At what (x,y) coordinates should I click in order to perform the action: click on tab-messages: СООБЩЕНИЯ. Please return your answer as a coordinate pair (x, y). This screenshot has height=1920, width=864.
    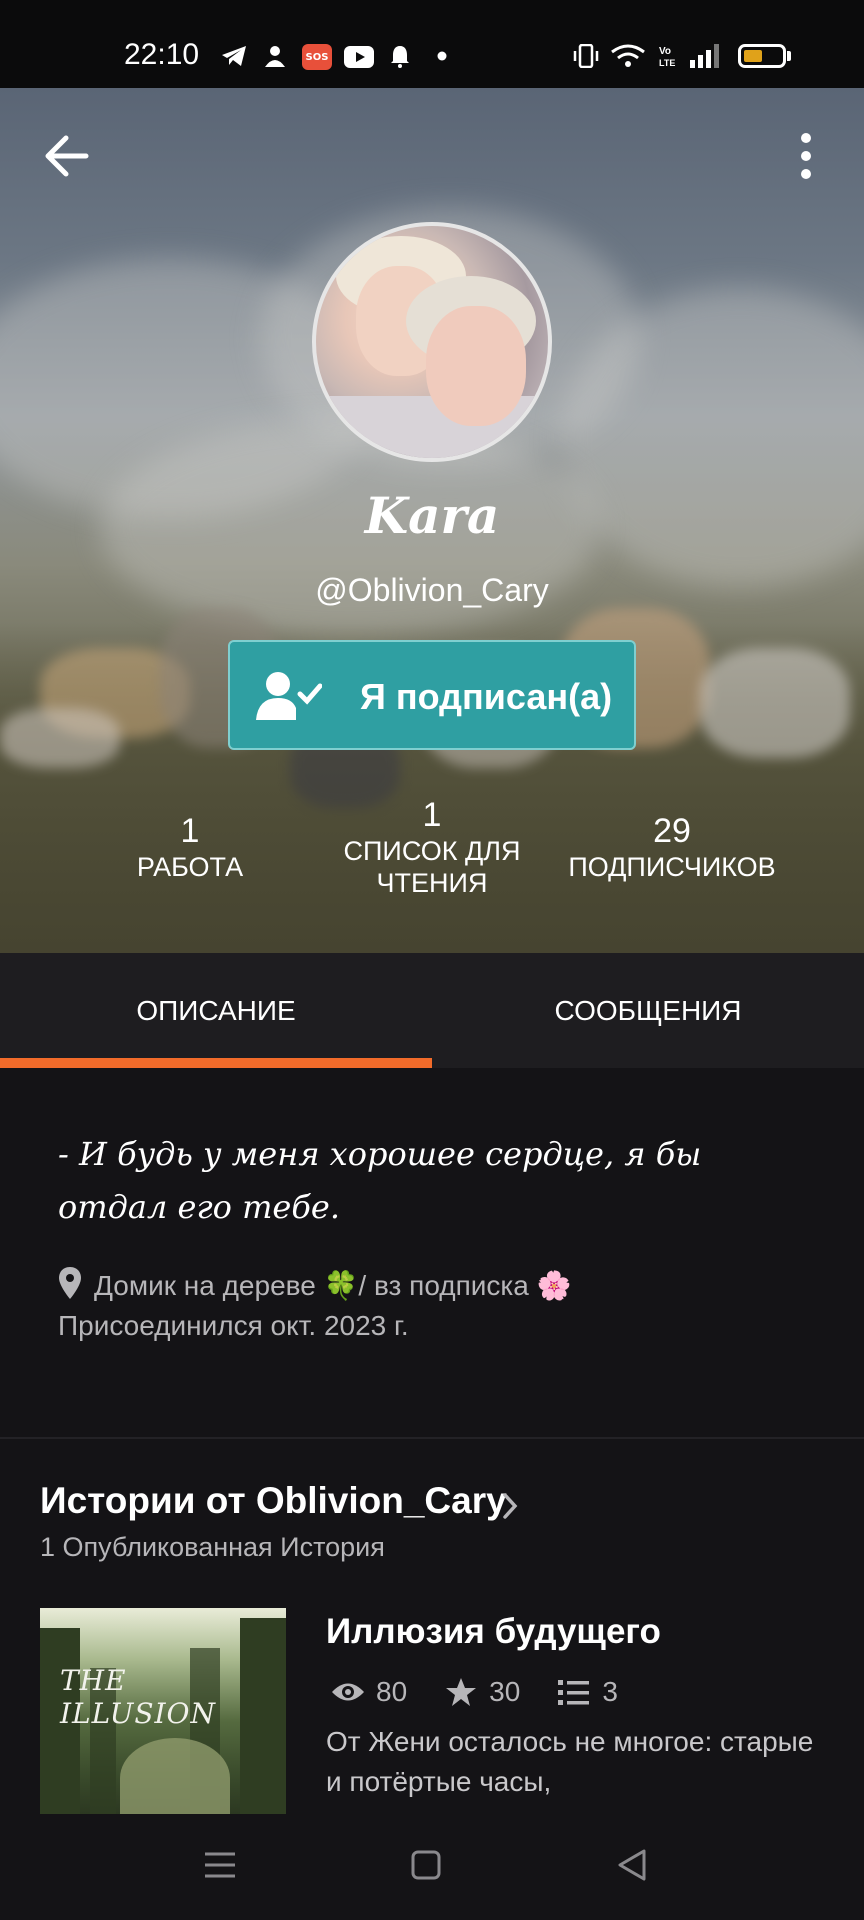
    Looking at the image, I should click on (648, 1010).